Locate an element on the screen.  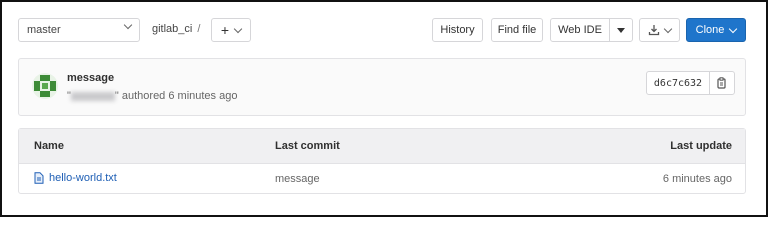
redacted-author-name is located at coordinates (92, 96).